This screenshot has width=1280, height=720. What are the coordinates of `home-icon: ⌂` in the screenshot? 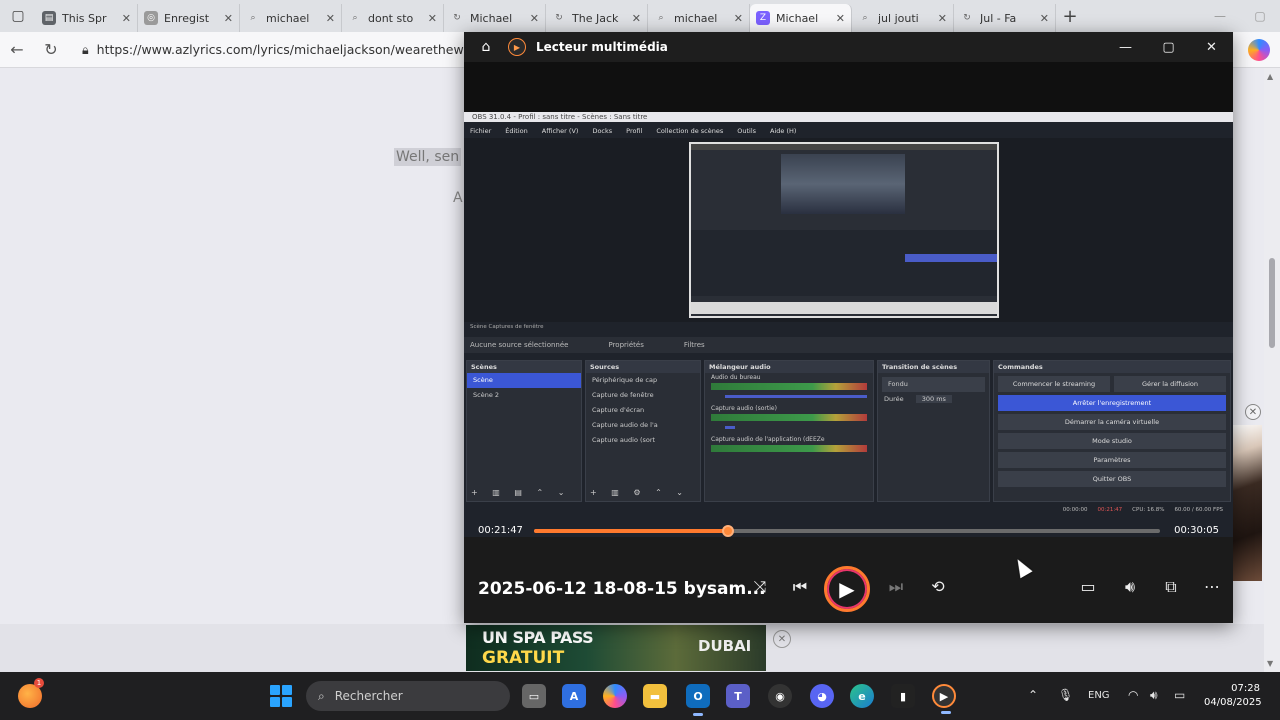 It's located at (486, 47).